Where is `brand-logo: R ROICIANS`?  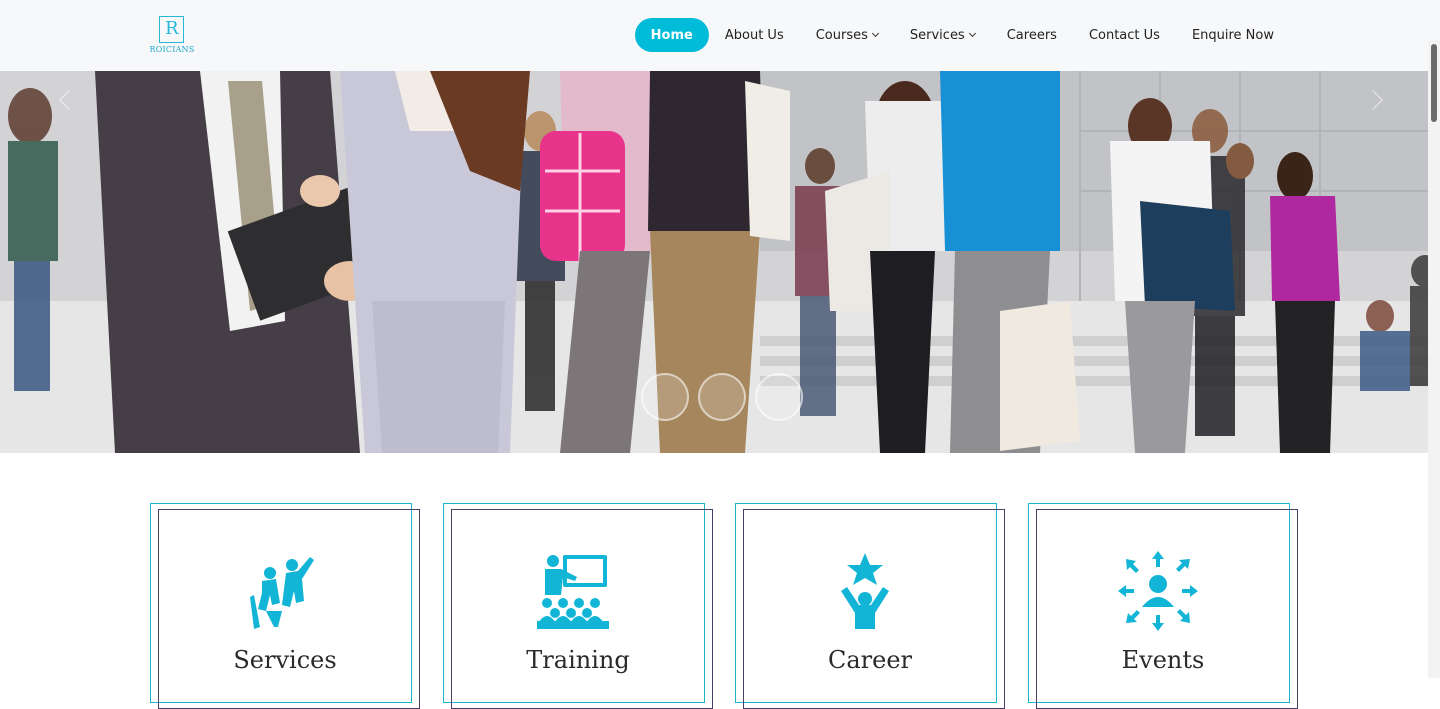 brand-logo: R ROICIANS is located at coordinates (172, 37).